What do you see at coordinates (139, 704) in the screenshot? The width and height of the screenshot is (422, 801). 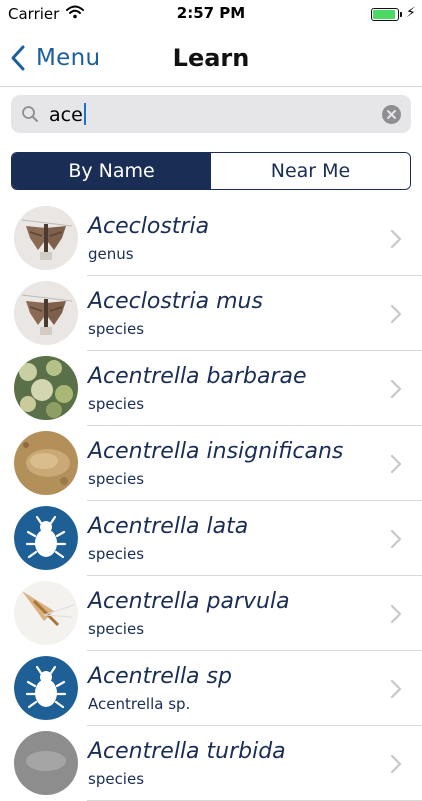 I see `item-rank: Acentrella sp.` at bounding box center [139, 704].